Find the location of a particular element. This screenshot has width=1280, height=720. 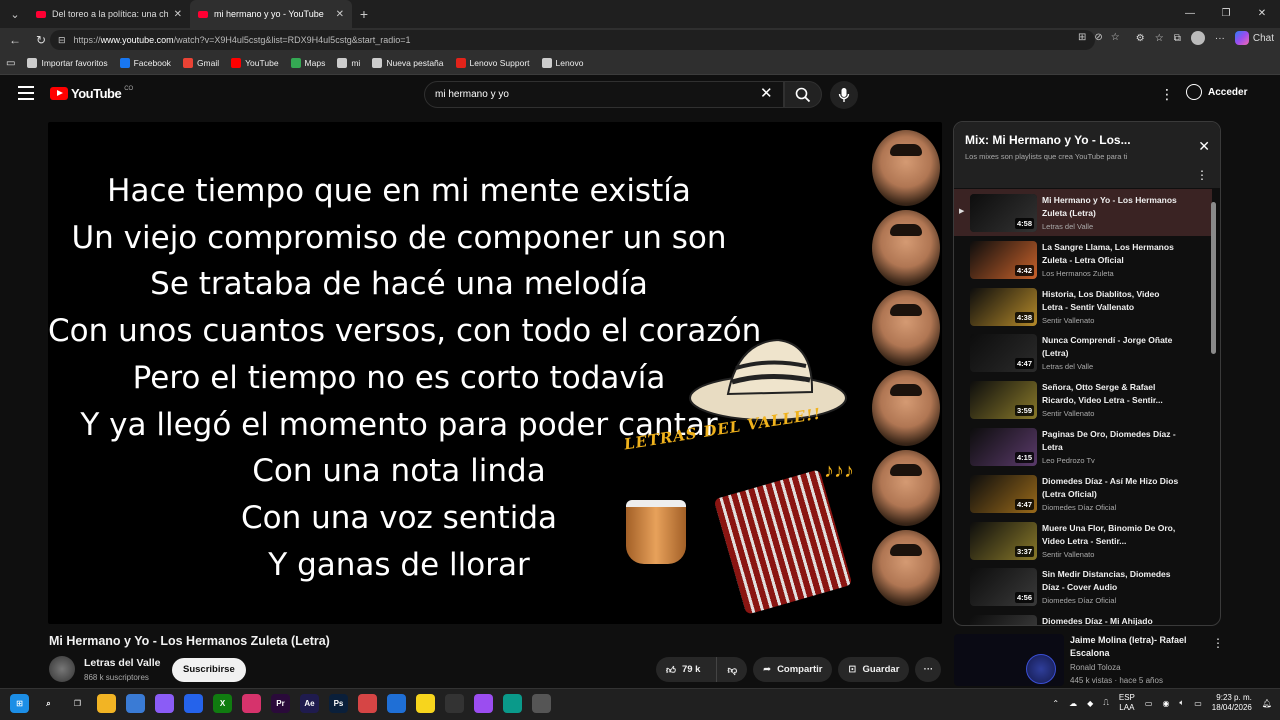

playlist-item-thumbnail is located at coordinates (1003, 620).